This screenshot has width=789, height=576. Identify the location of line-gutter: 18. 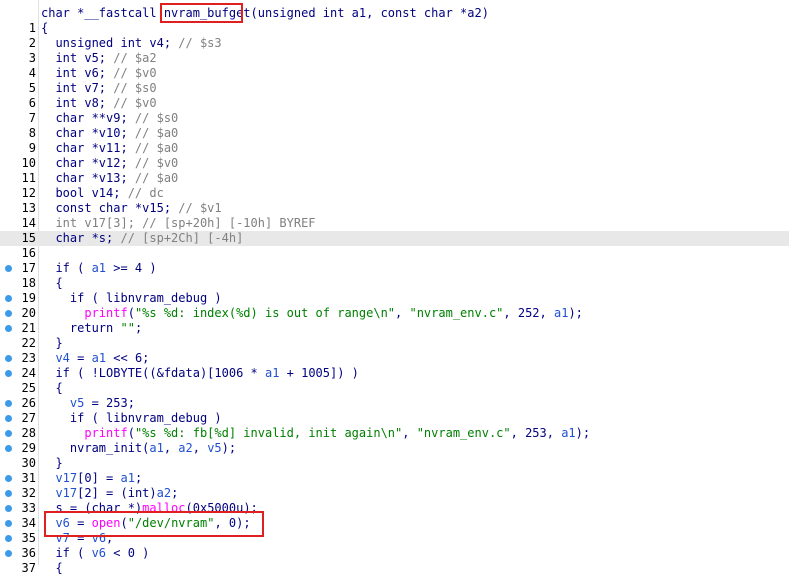
(19, 283).